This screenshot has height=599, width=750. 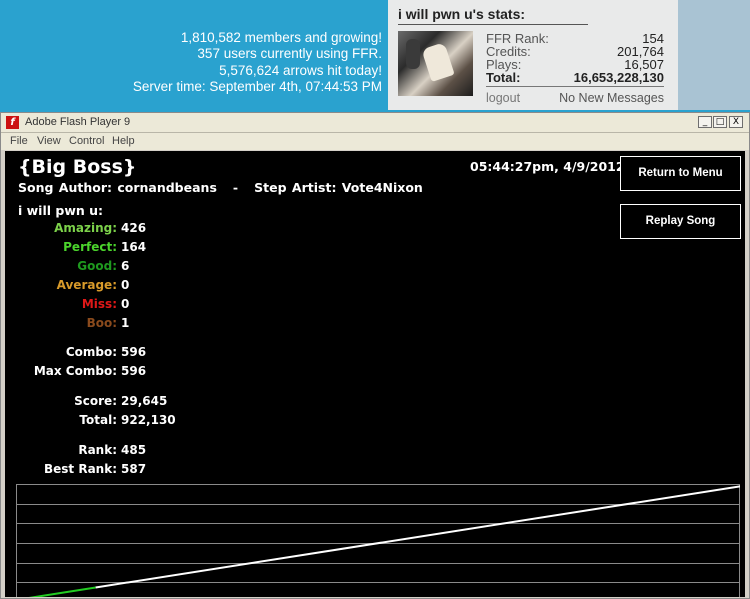 I want to click on stat-label: Total:, so click(x=503, y=77).